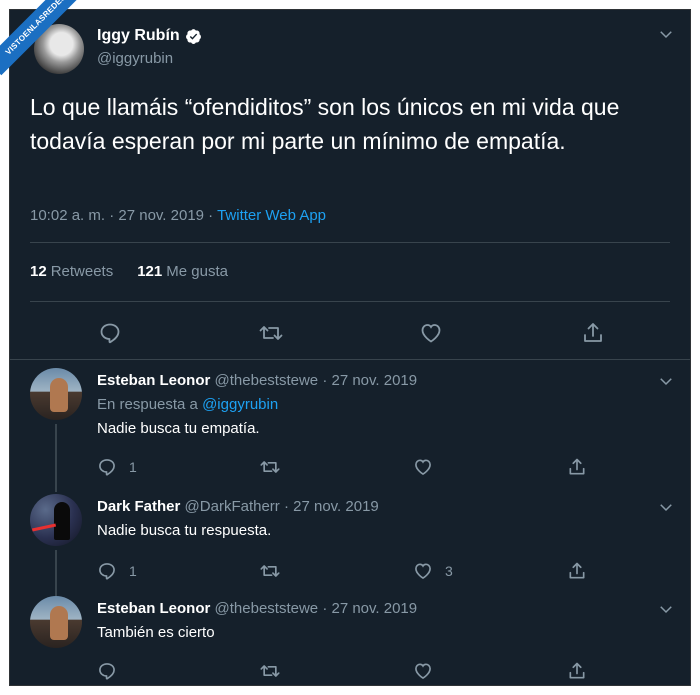 The image size is (700, 695). Describe the element at coordinates (156, 632) in the screenshot. I see `reply-text: También es cierto` at that location.